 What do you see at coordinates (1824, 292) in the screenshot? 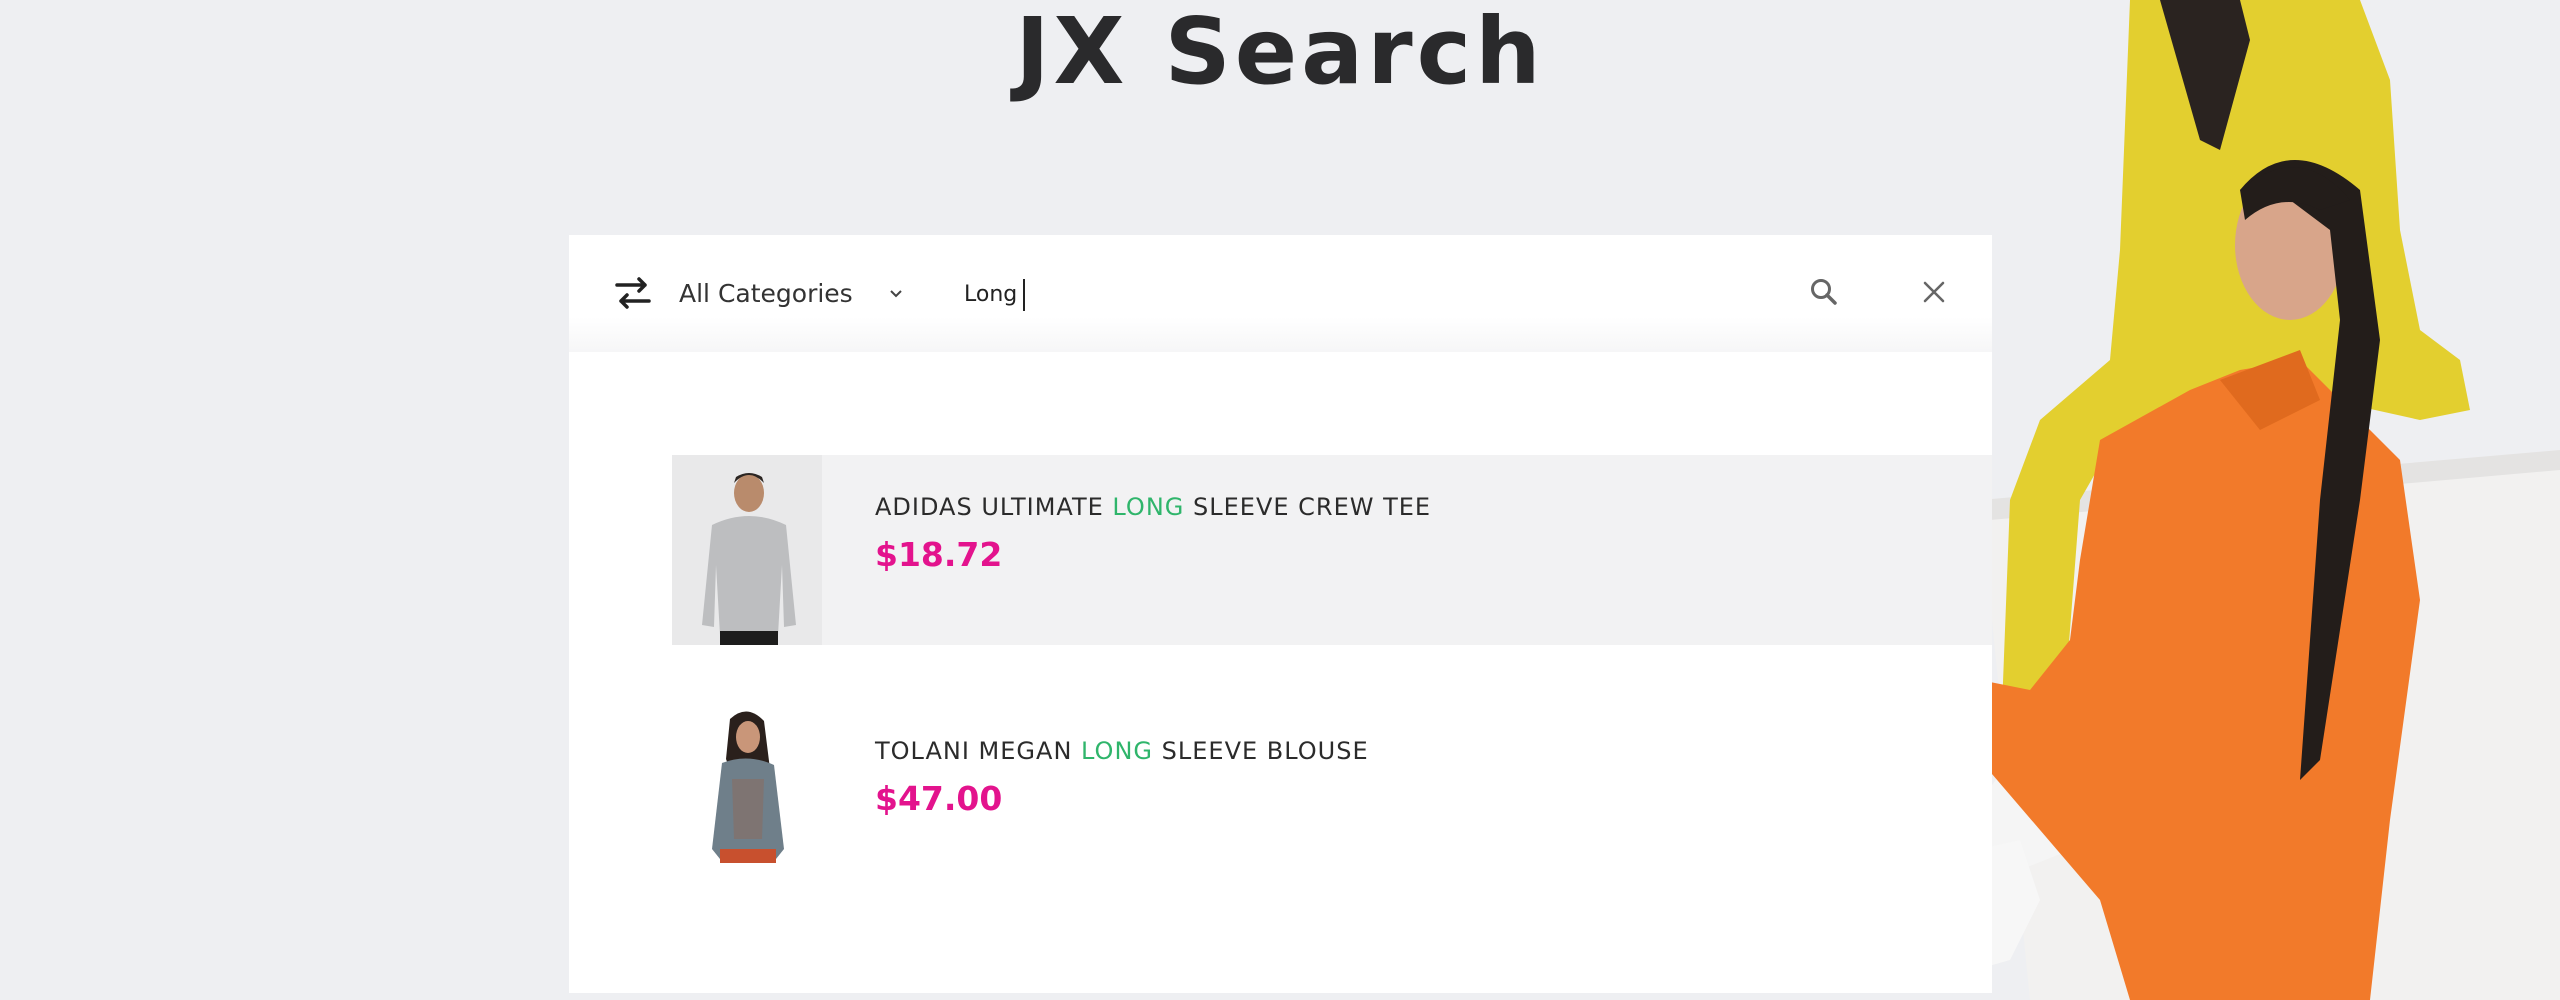
I see `search-icon` at bounding box center [1824, 292].